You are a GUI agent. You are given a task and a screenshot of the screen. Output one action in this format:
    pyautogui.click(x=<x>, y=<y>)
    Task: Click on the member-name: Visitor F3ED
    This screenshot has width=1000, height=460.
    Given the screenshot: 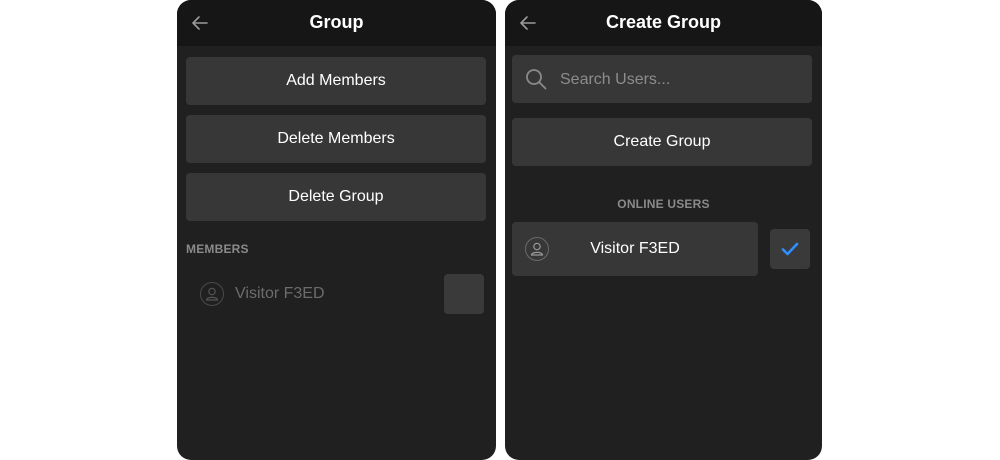 What is the action you would take?
    pyautogui.click(x=280, y=293)
    